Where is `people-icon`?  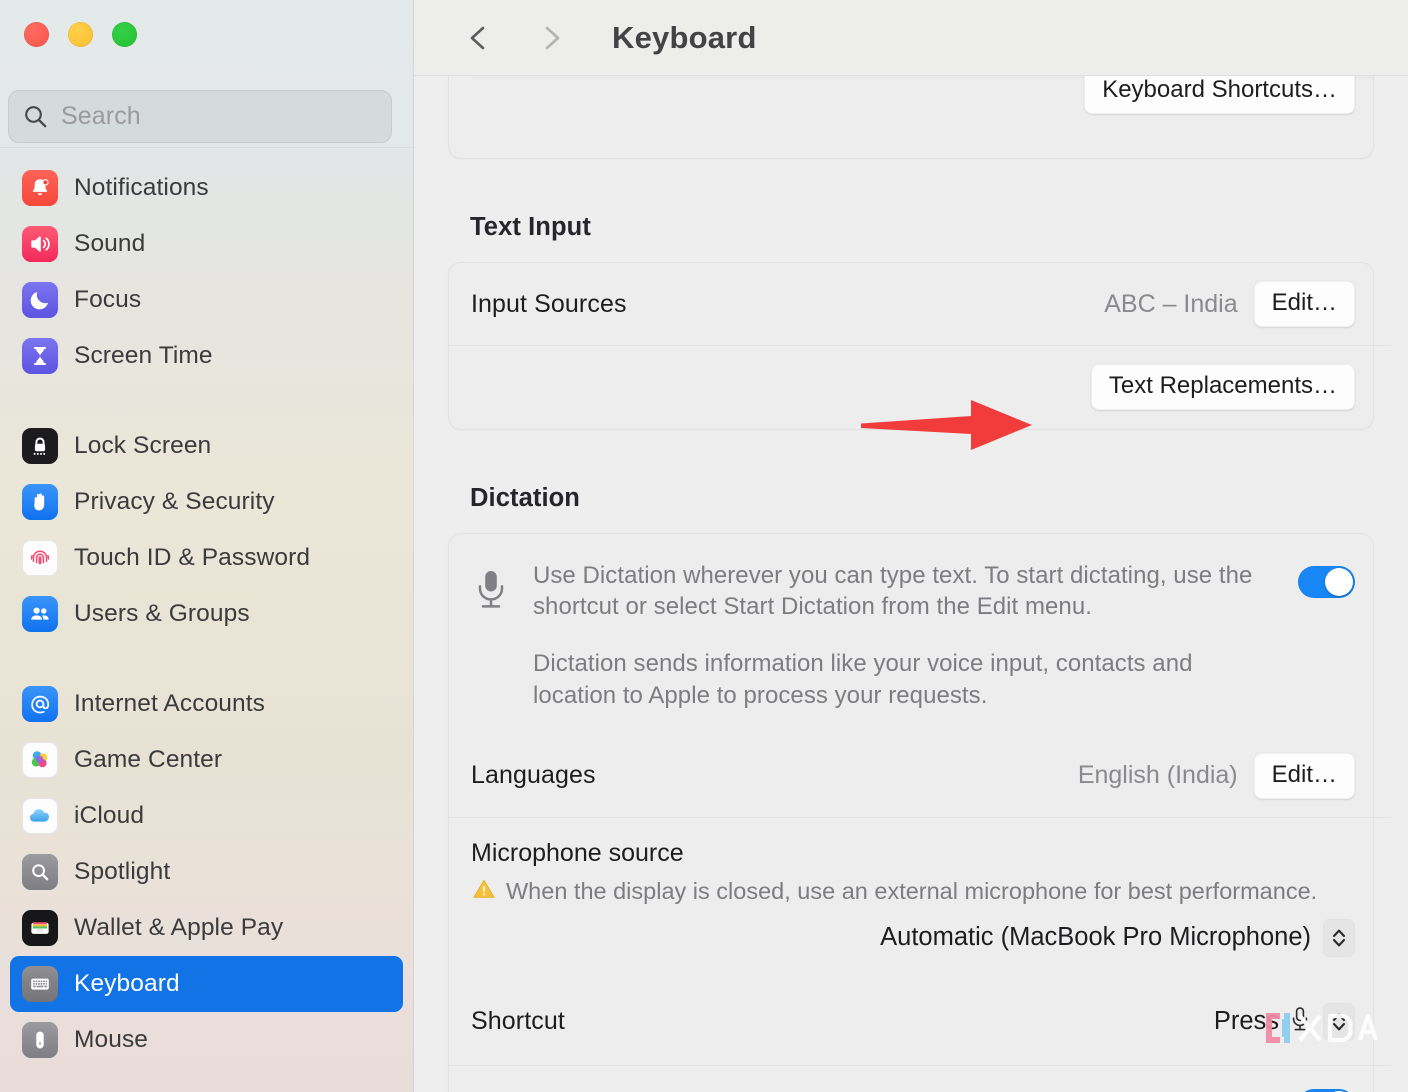
people-icon is located at coordinates (40, 614).